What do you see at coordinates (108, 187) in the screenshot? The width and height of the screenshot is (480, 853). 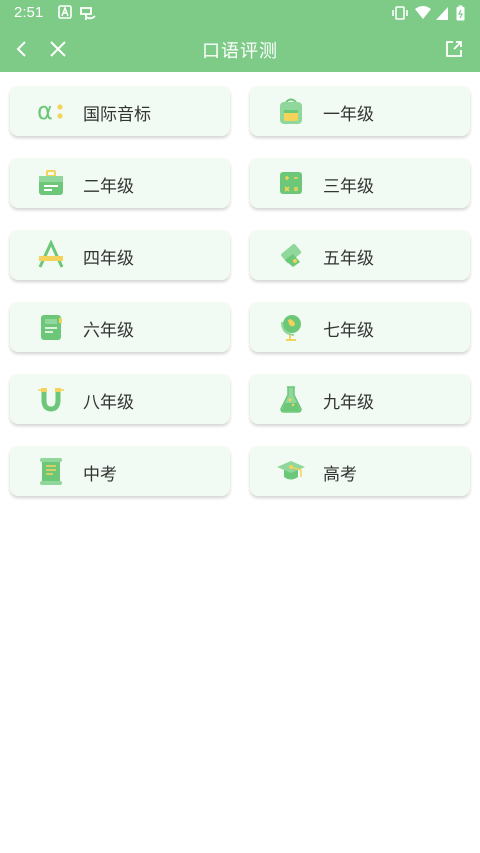 I see `category-label: 二年级` at bounding box center [108, 187].